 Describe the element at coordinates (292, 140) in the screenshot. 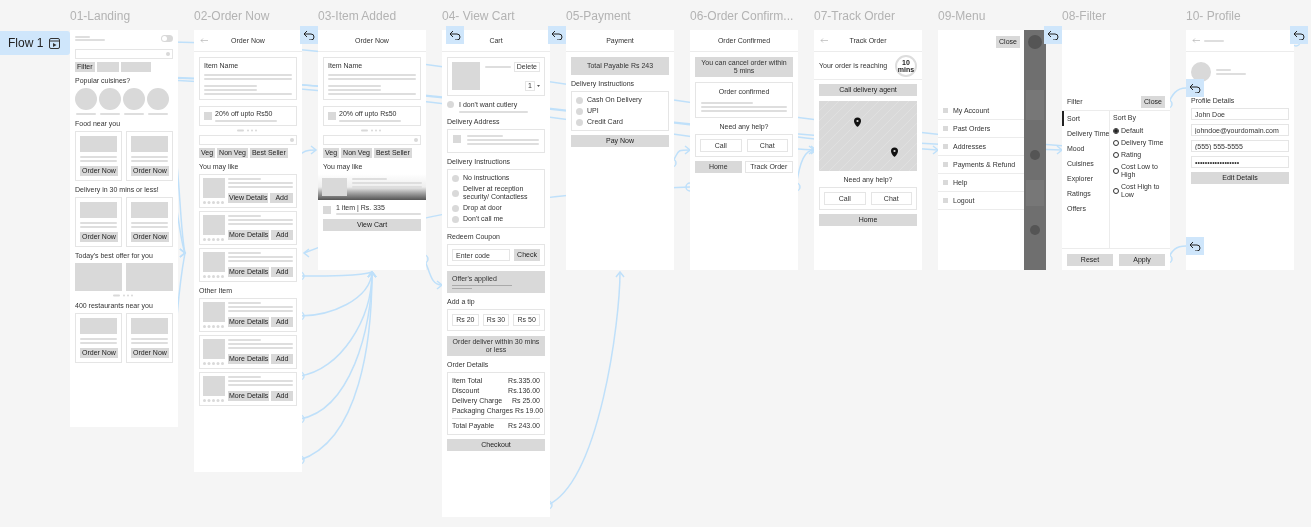

I see `search-icon` at that location.